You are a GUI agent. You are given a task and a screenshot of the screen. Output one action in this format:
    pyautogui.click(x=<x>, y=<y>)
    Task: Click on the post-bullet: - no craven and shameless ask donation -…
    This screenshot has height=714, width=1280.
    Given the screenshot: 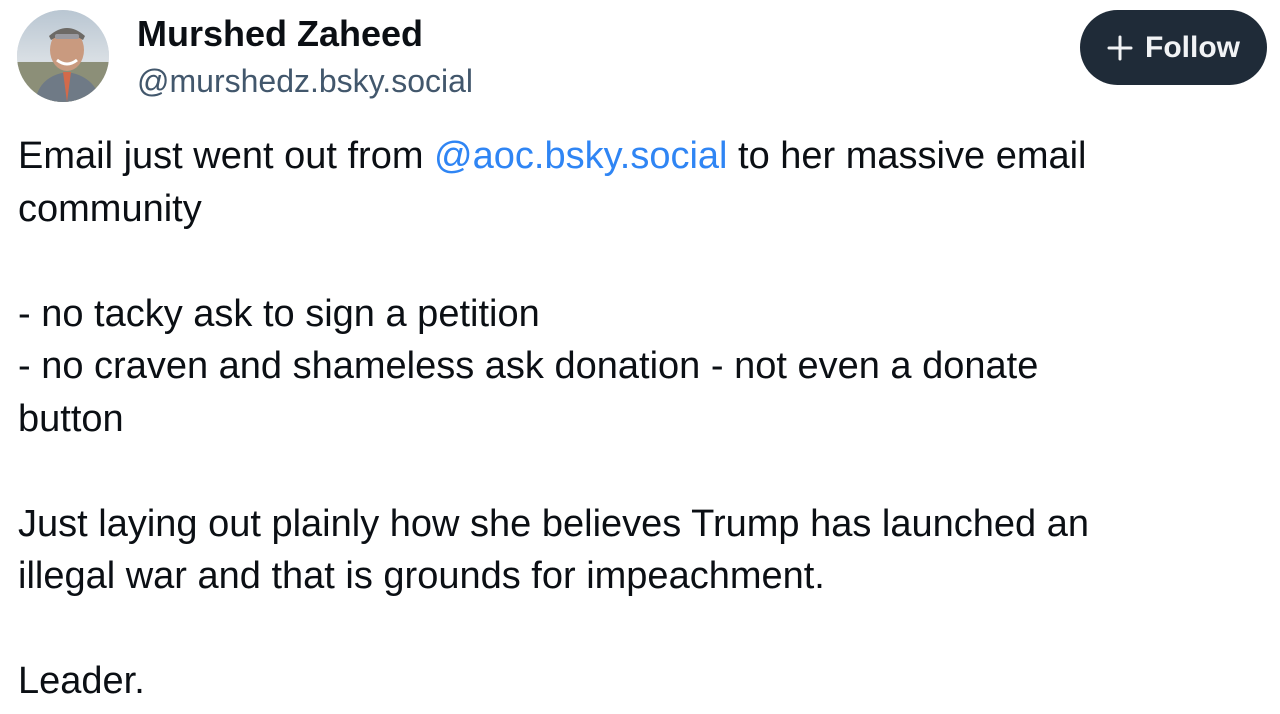 What is the action you would take?
    pyautogui.click(x=528, y=366)
    